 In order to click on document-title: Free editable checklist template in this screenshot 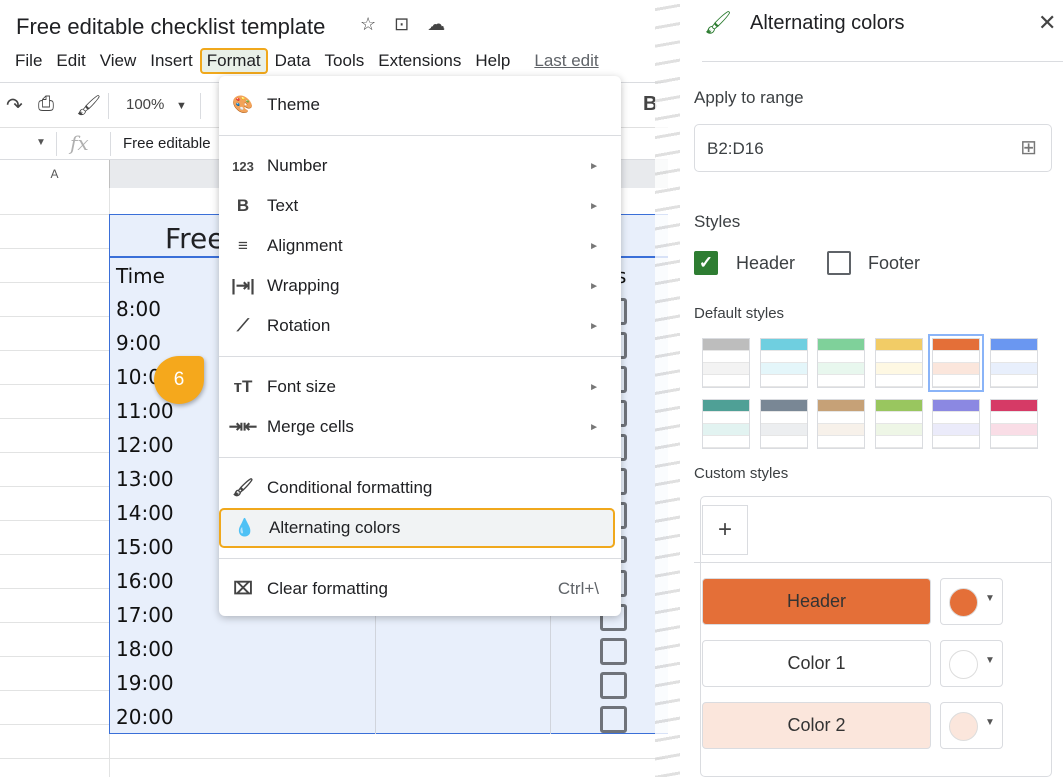, I will do `click(170, 27)`.